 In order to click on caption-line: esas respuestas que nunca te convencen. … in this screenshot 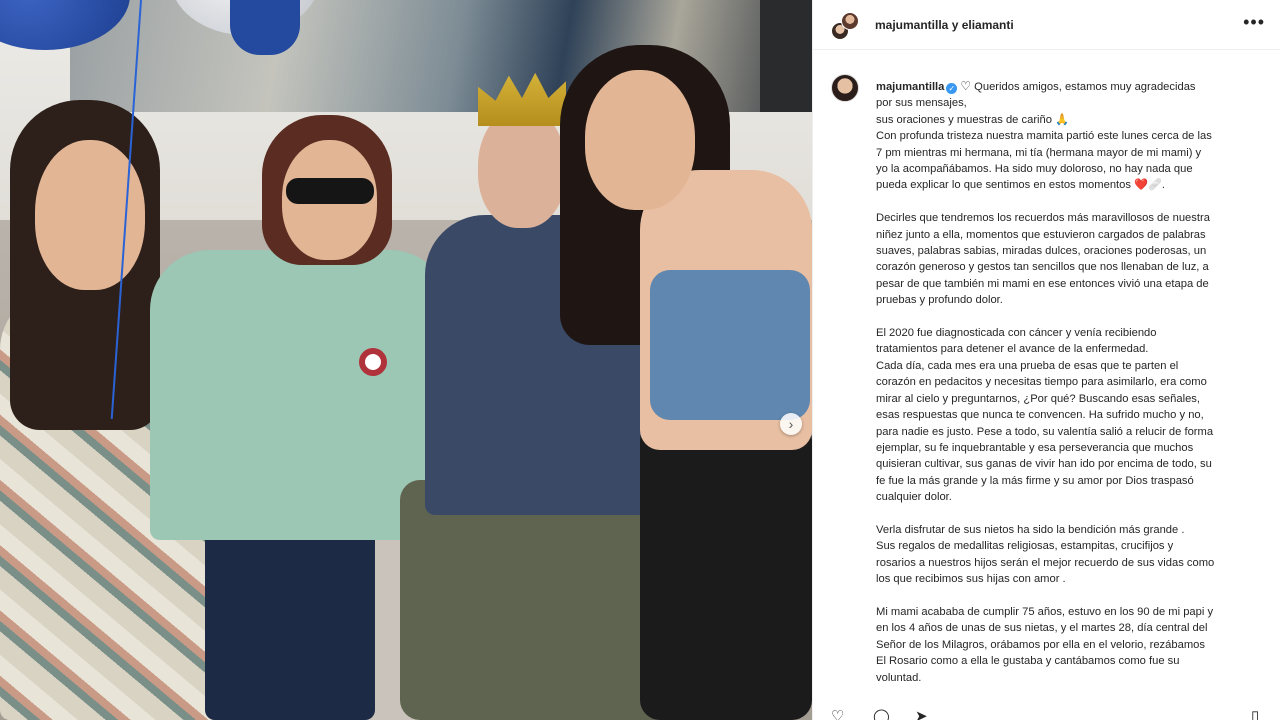, I will do `click(1040, 415)`.